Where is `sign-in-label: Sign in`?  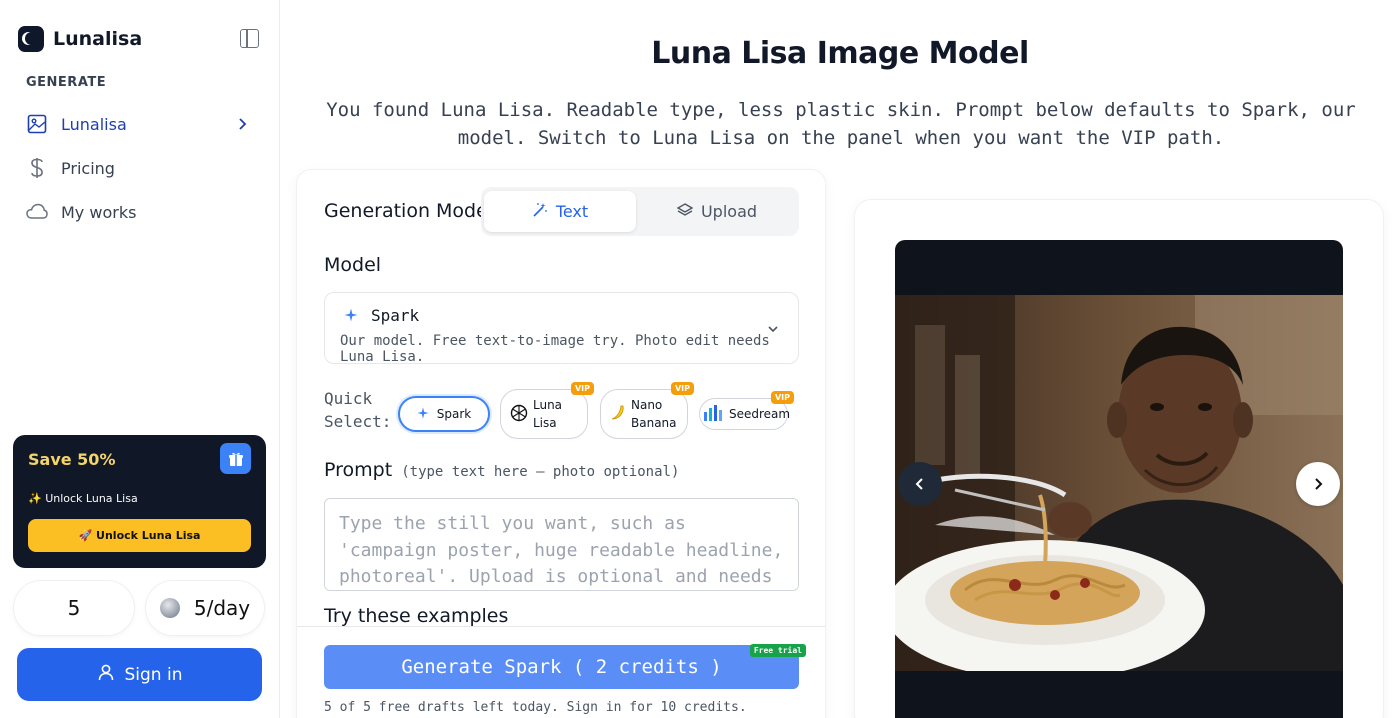
sign-in-label: Sign in is located at coordinates (153, 674).